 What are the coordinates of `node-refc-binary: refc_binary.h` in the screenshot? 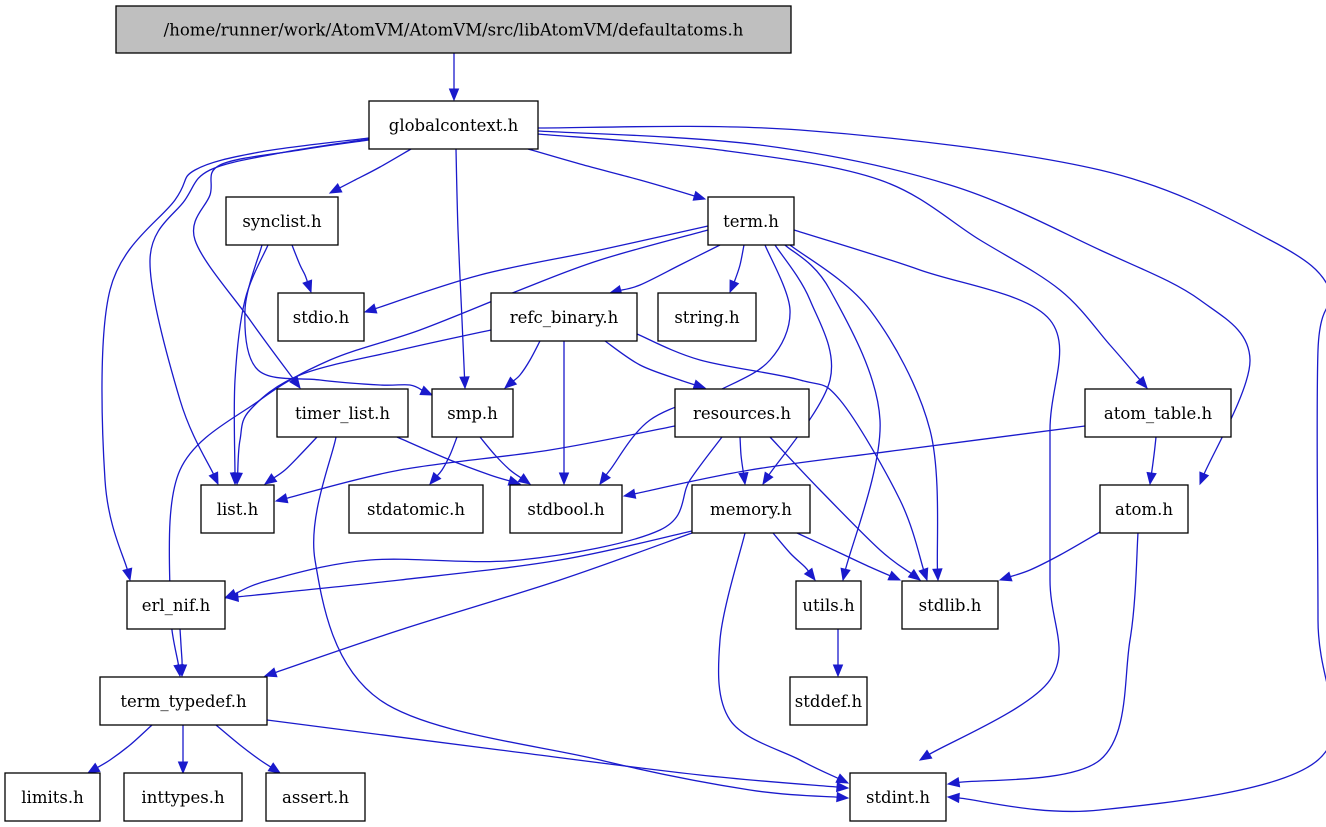 It's located at (564, 317).